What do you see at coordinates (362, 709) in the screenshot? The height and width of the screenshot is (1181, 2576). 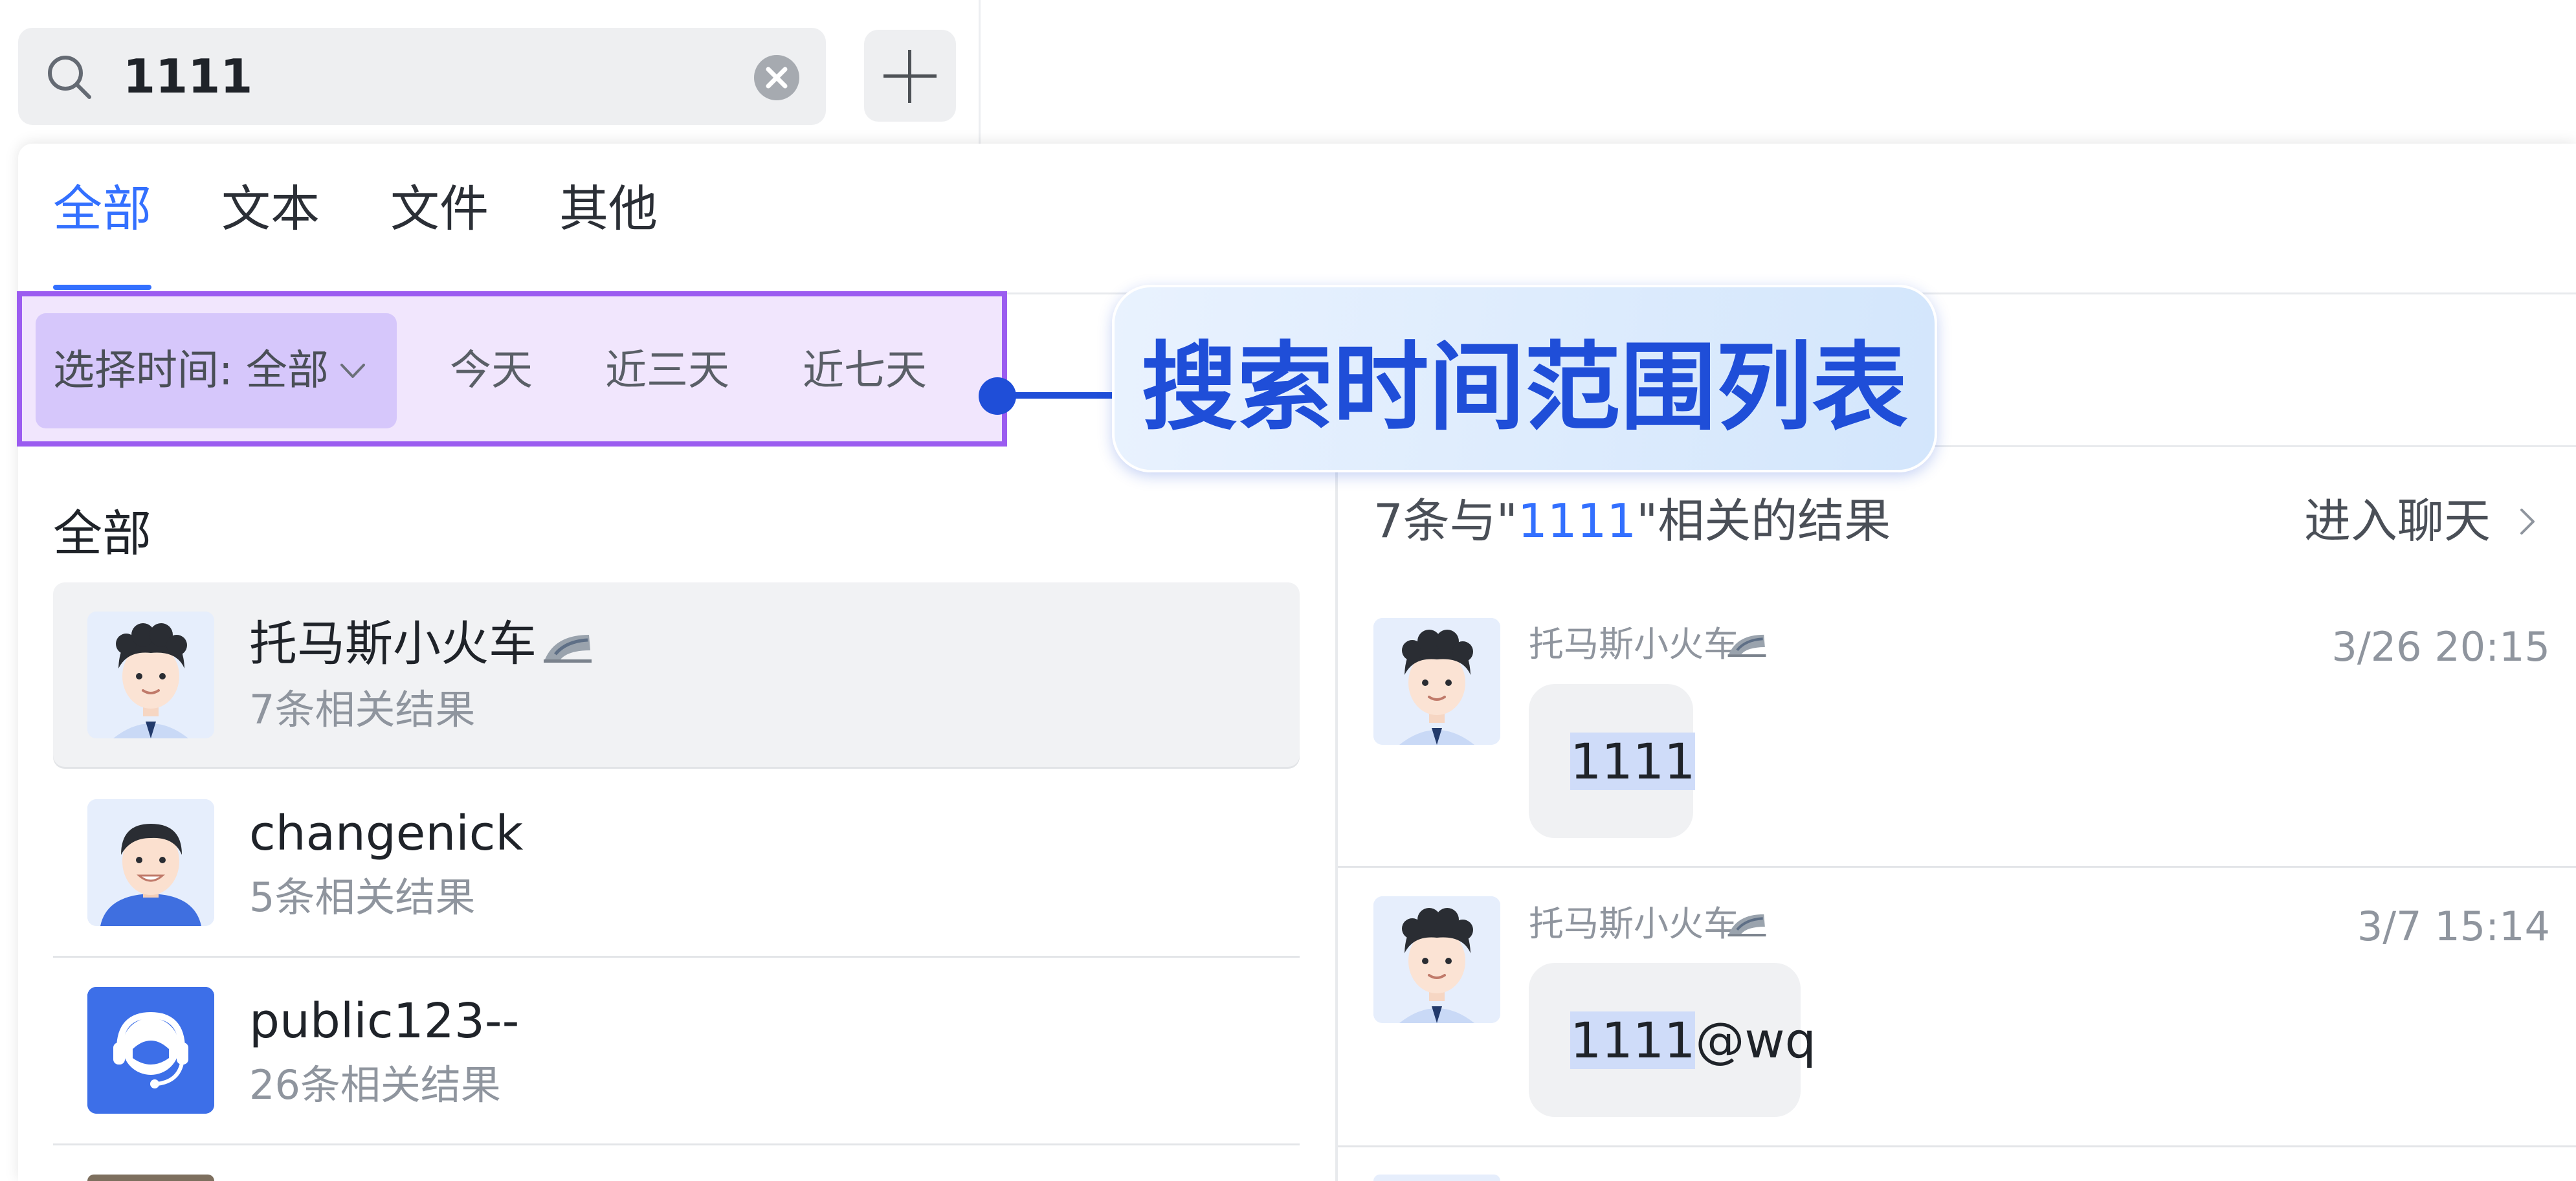 I see `item-result-count: 7条相关结果` at bounding box center [362, 709].